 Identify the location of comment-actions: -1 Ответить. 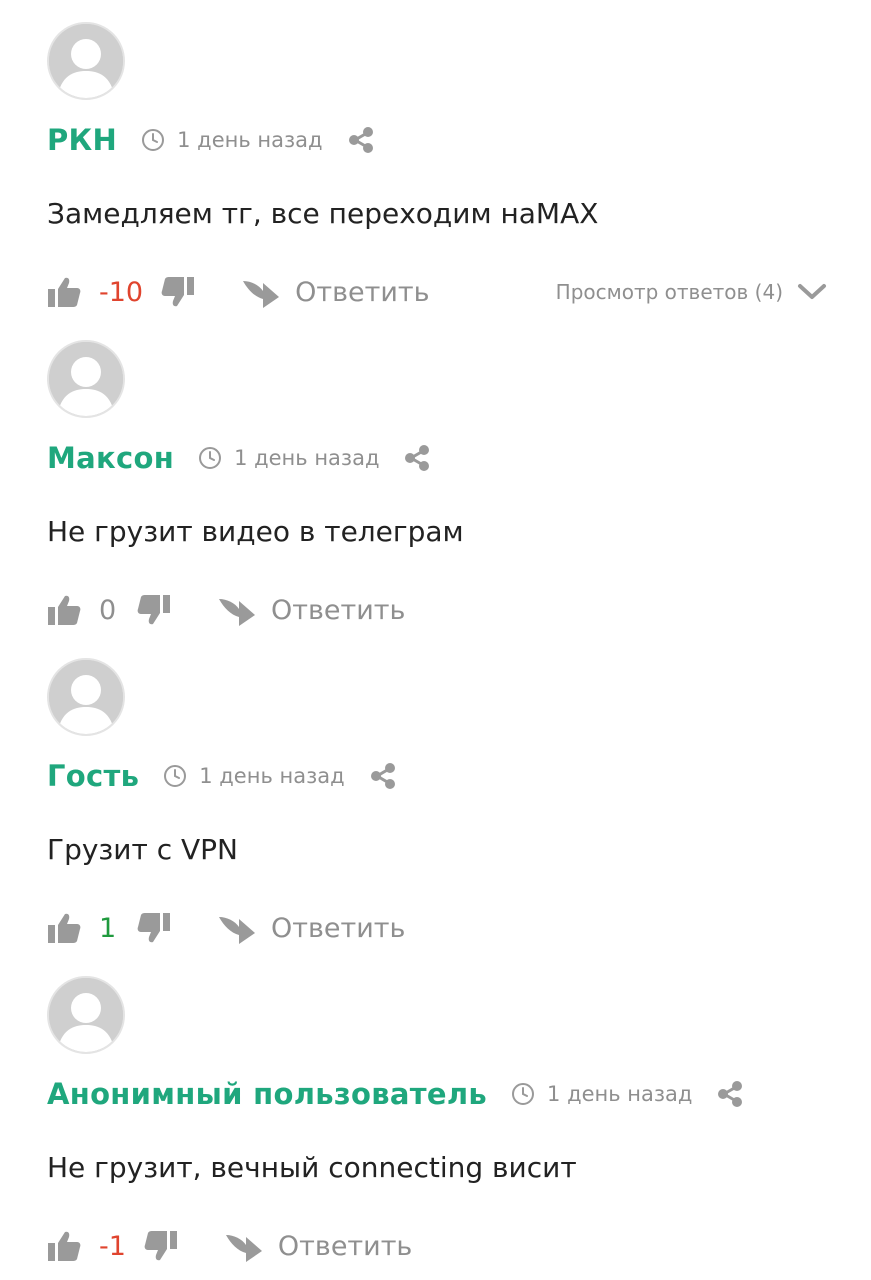
(447, 1246).